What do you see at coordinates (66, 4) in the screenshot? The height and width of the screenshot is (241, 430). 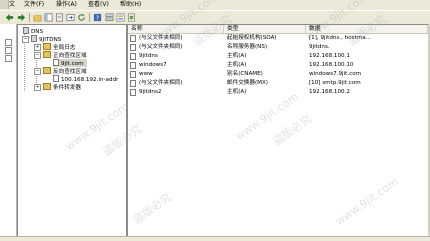 I see `menu-action: 操作(A)` at bounding box center [66, 4].